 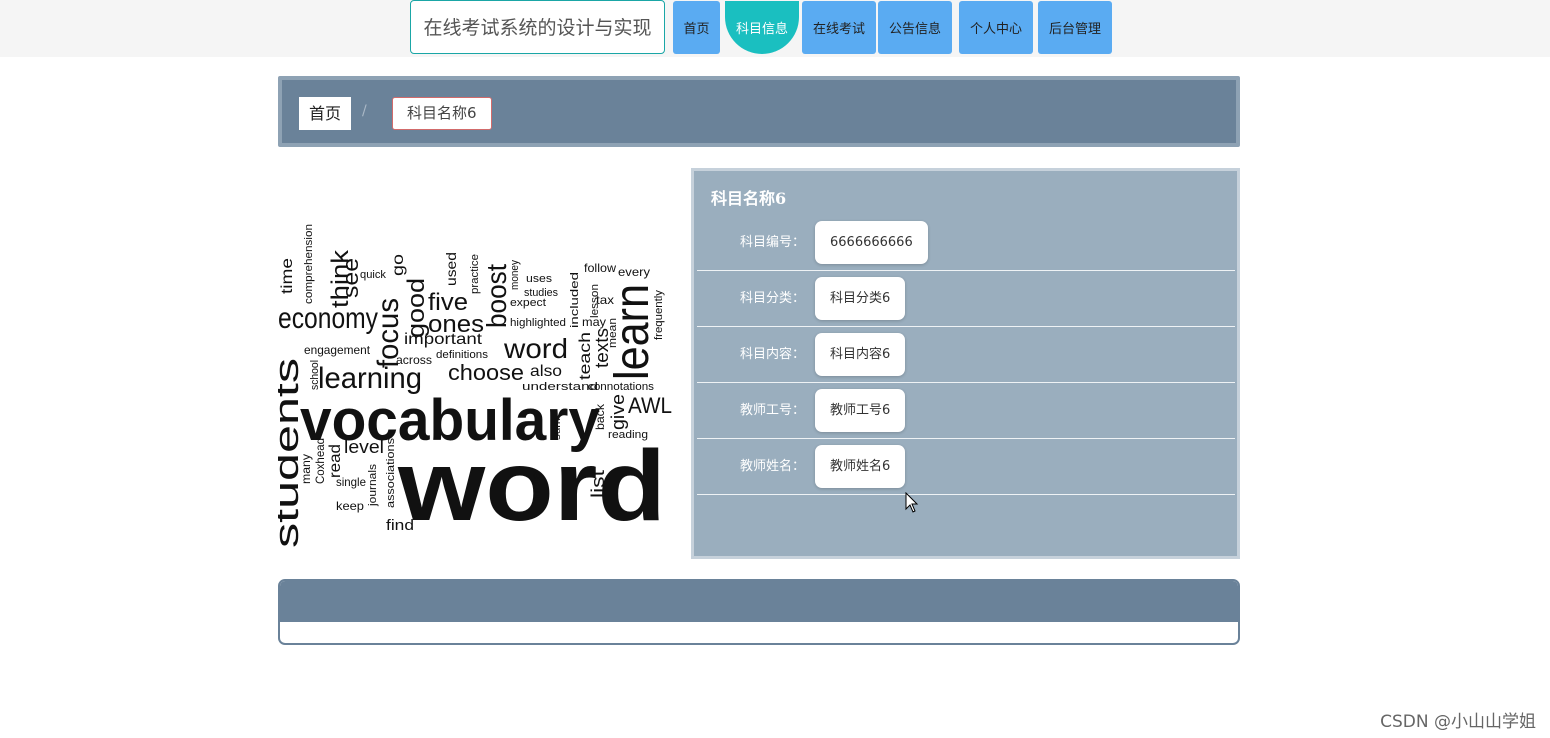 What do you see at coordinates (966, 299) in the screenshot?
I see `detail-row-subject-category: 科目分类： 科目分类6` at bounding box center [966, 299].